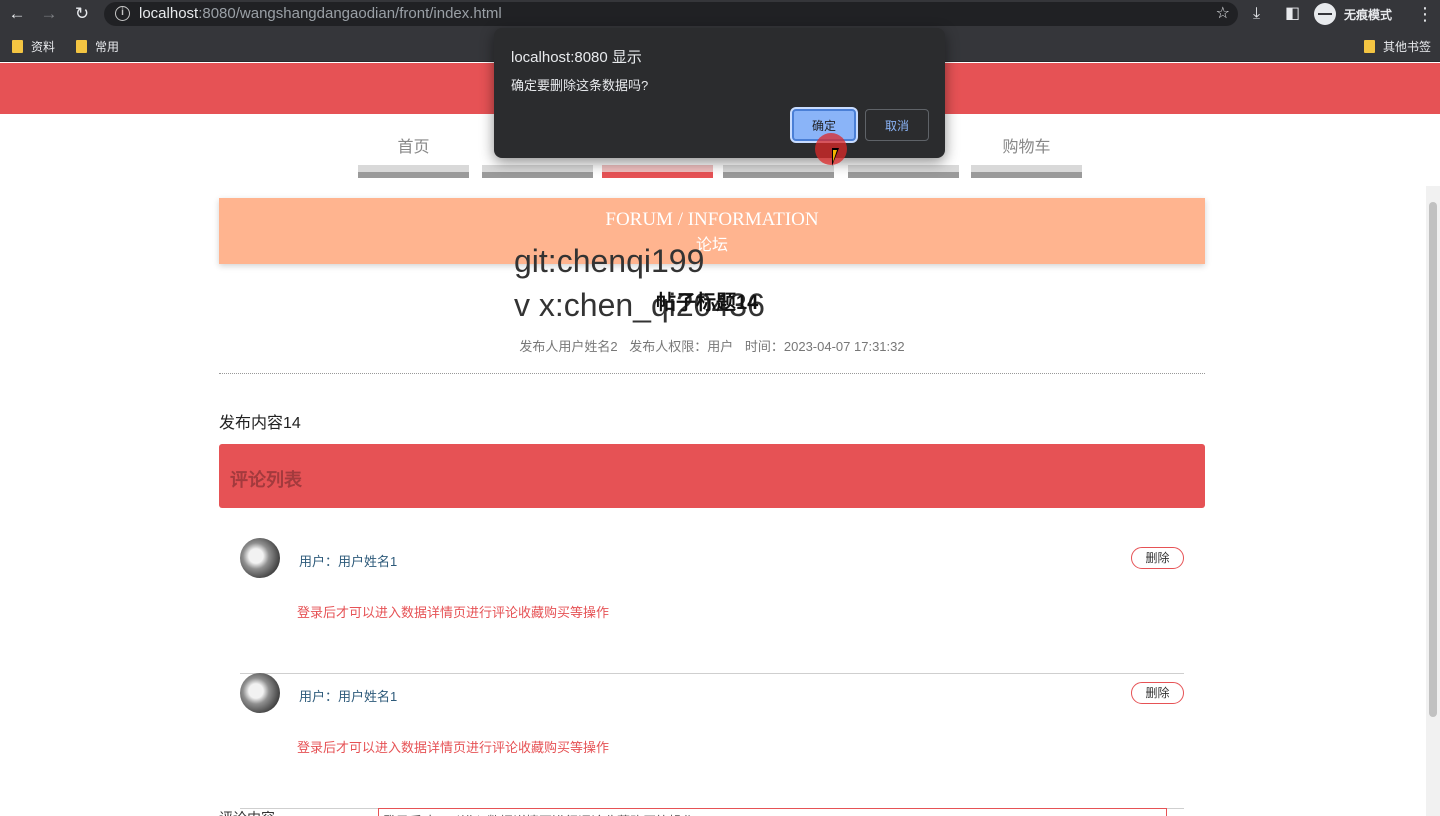  What do you see at coordinates (1397, 46) in the screenshot?
I see `other-bookmarks: 其他书签` at bounding box center [1397, 46].